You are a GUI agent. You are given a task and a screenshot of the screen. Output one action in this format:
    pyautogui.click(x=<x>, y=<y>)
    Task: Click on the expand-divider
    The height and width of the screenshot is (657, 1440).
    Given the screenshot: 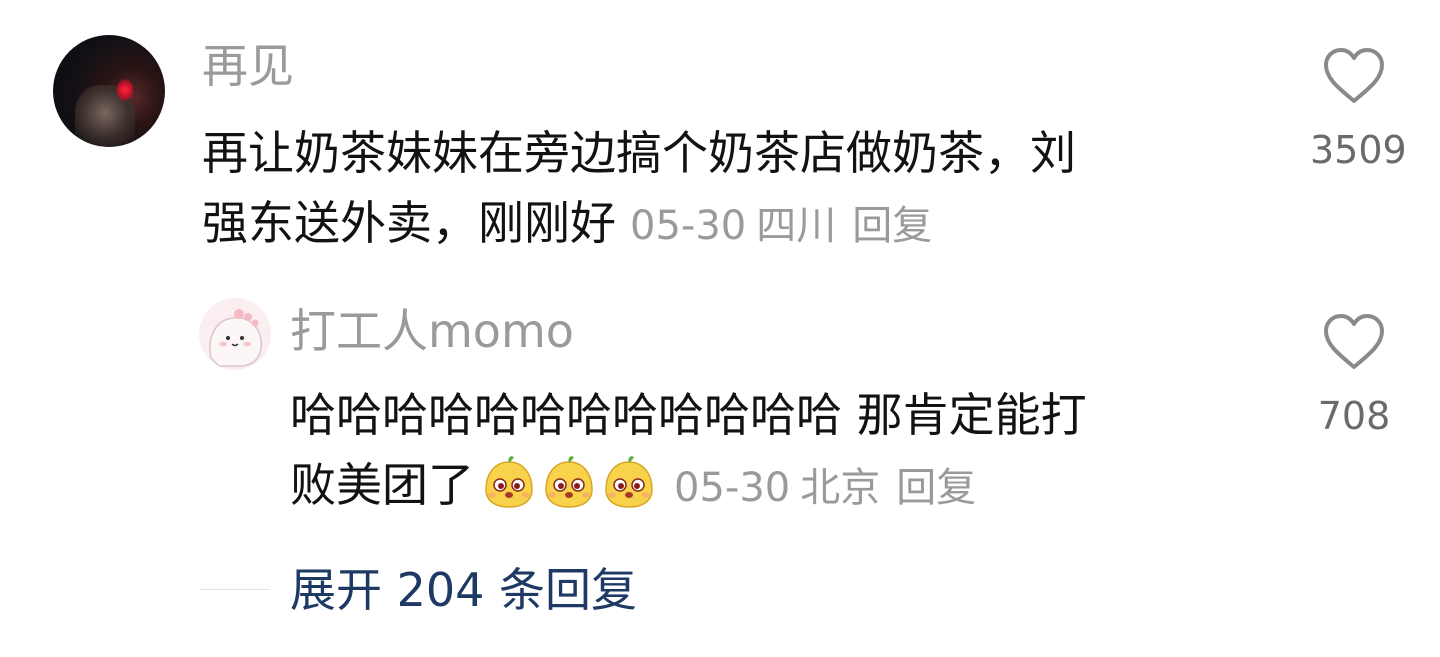 What is the action you would take?
    pyautogui.click(x=235, y=589)
    